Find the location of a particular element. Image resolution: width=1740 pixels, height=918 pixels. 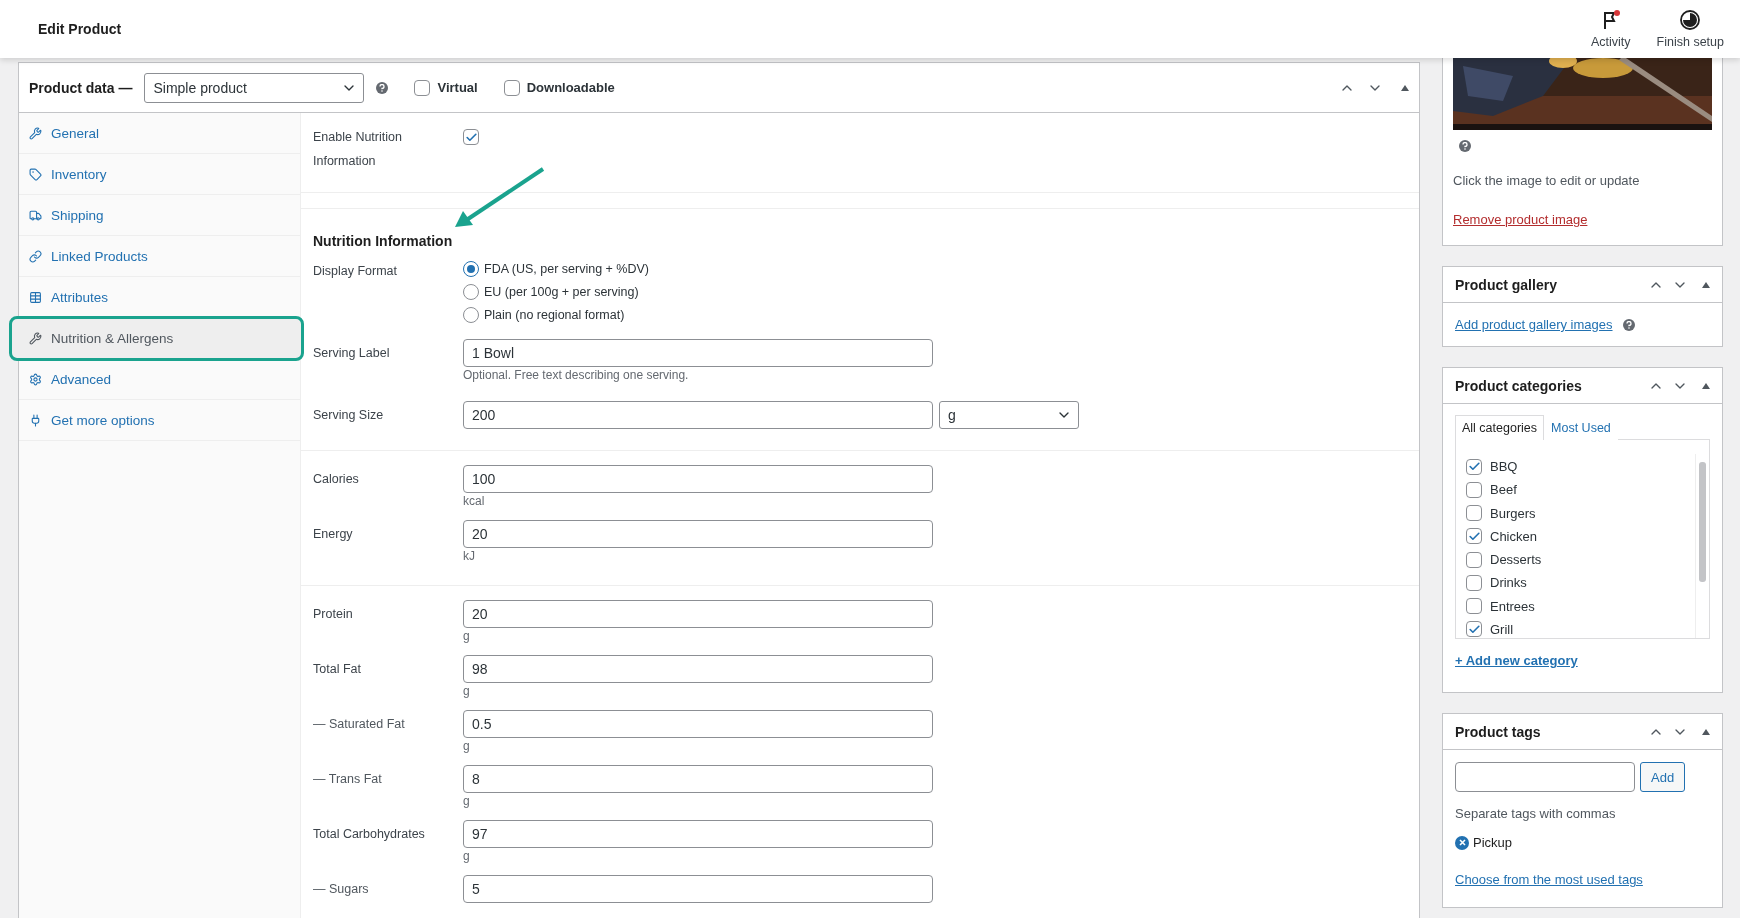

field-label: Serving Label is located at coordinates (352, 353).